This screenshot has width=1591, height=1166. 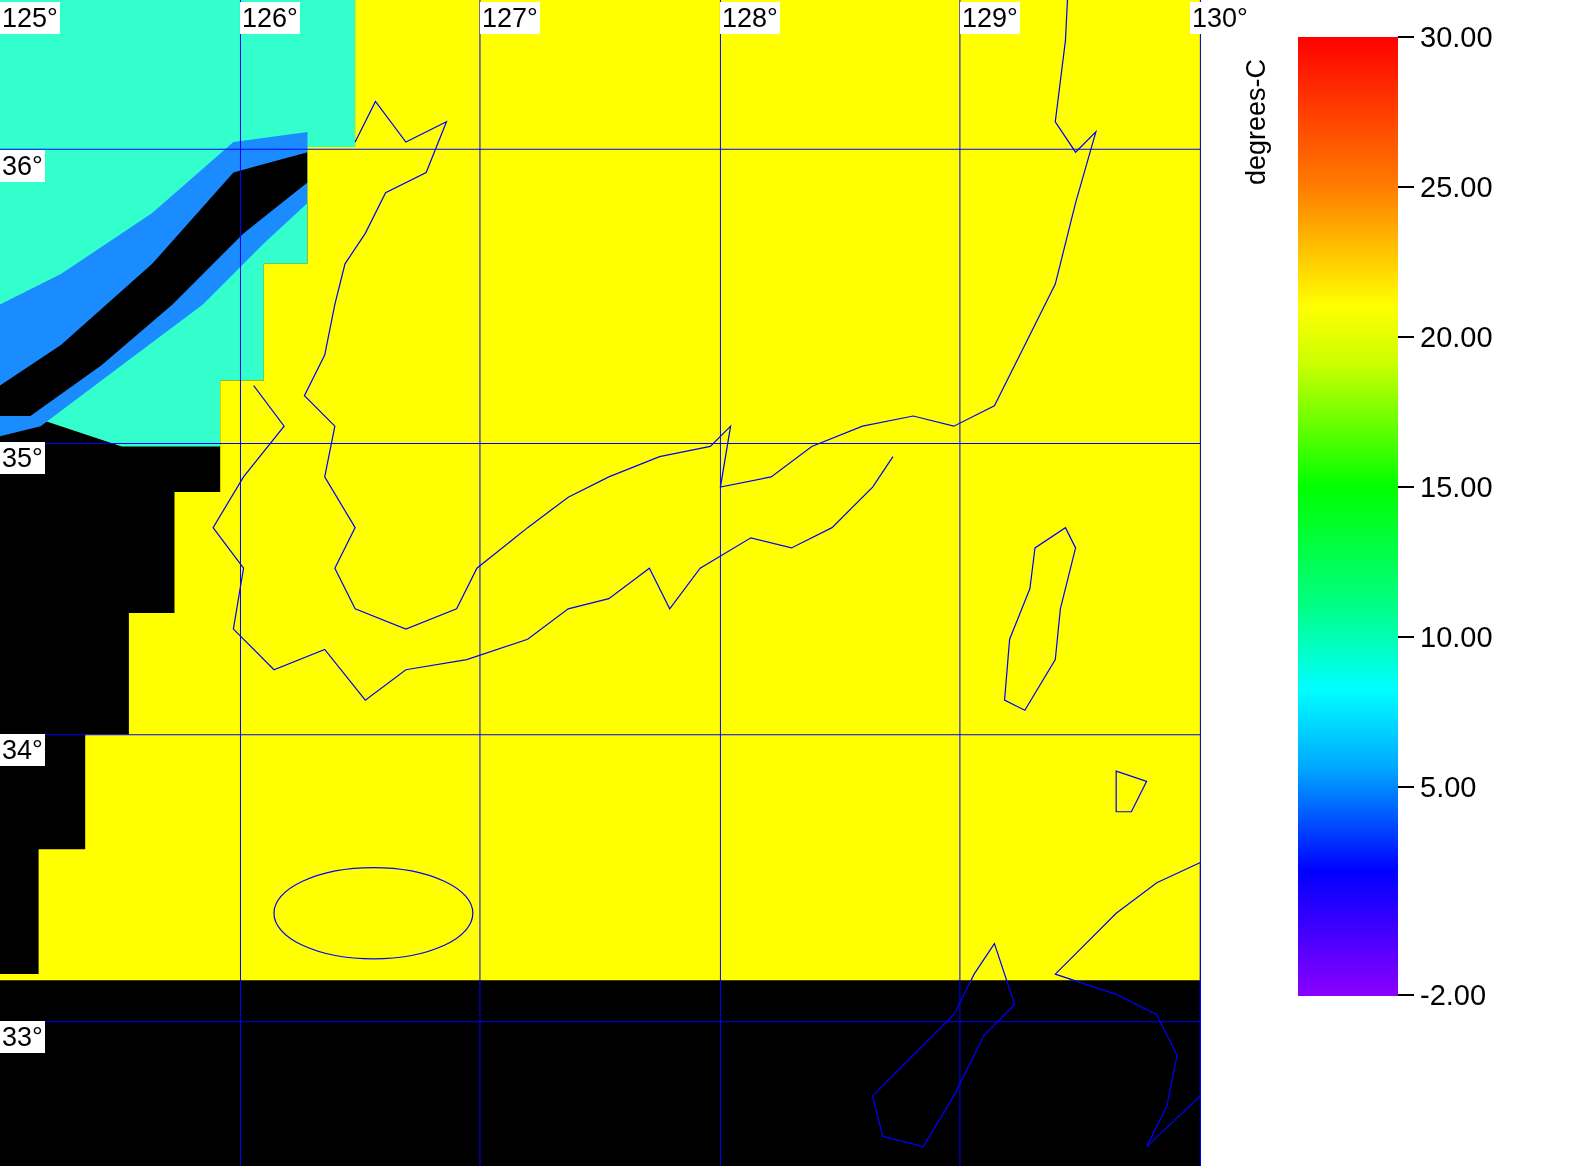 What do you see at coordinates (1456, 637) in the screenshot?
I see `tick-label: 10.00` at bounding box center [1456, 637].